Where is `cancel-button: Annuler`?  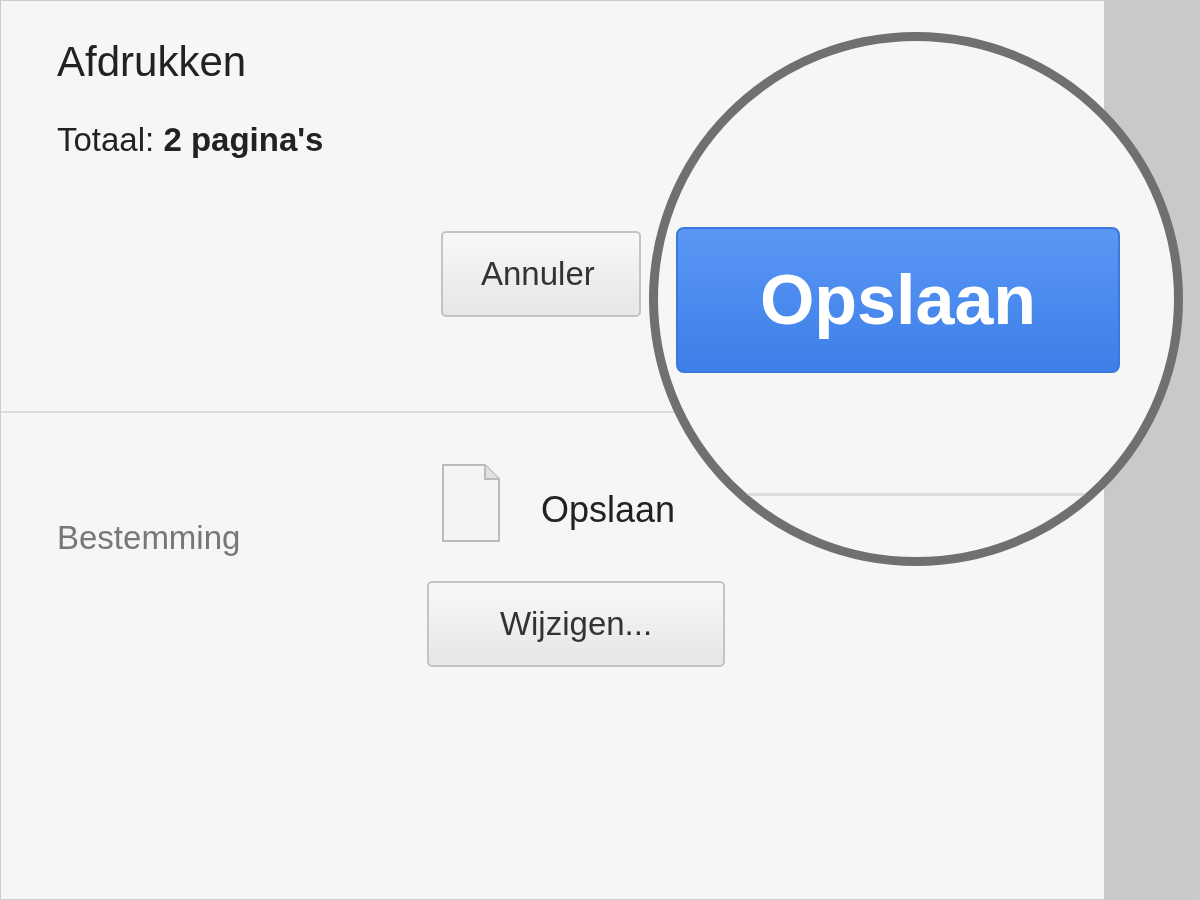 cancel-button: Annuler is located at coordinates (541, 273).